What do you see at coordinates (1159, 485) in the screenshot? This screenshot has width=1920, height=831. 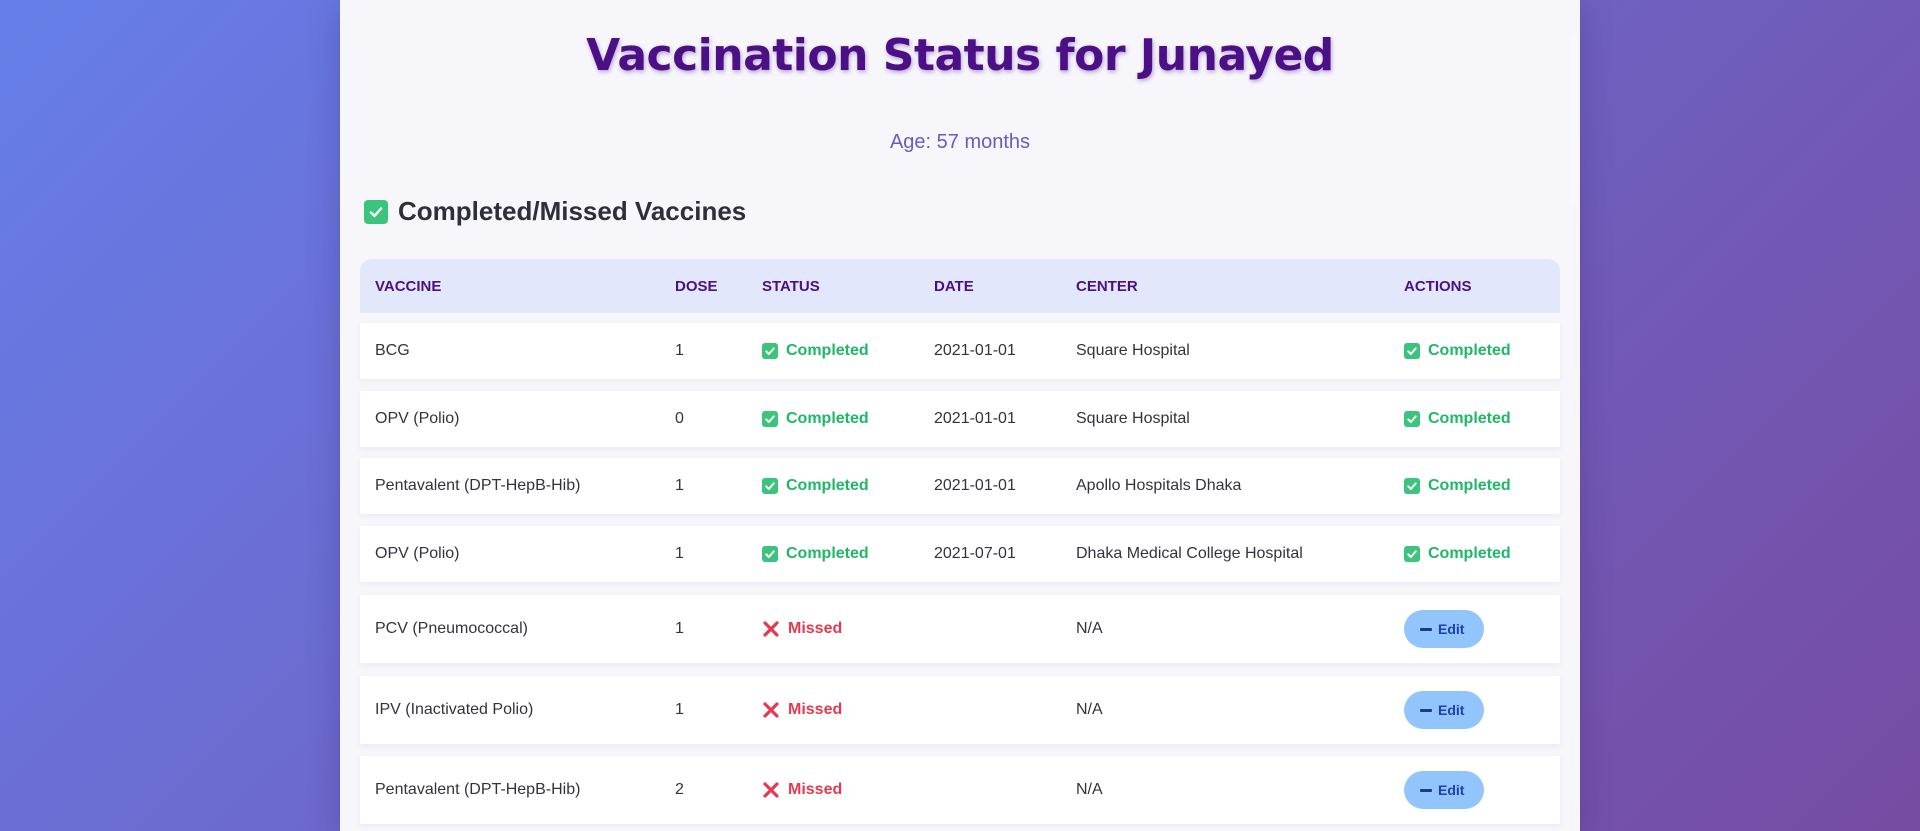 I see `cell-center: Apollo Hospitals Dhaka` at bounding box center [1159, 485].